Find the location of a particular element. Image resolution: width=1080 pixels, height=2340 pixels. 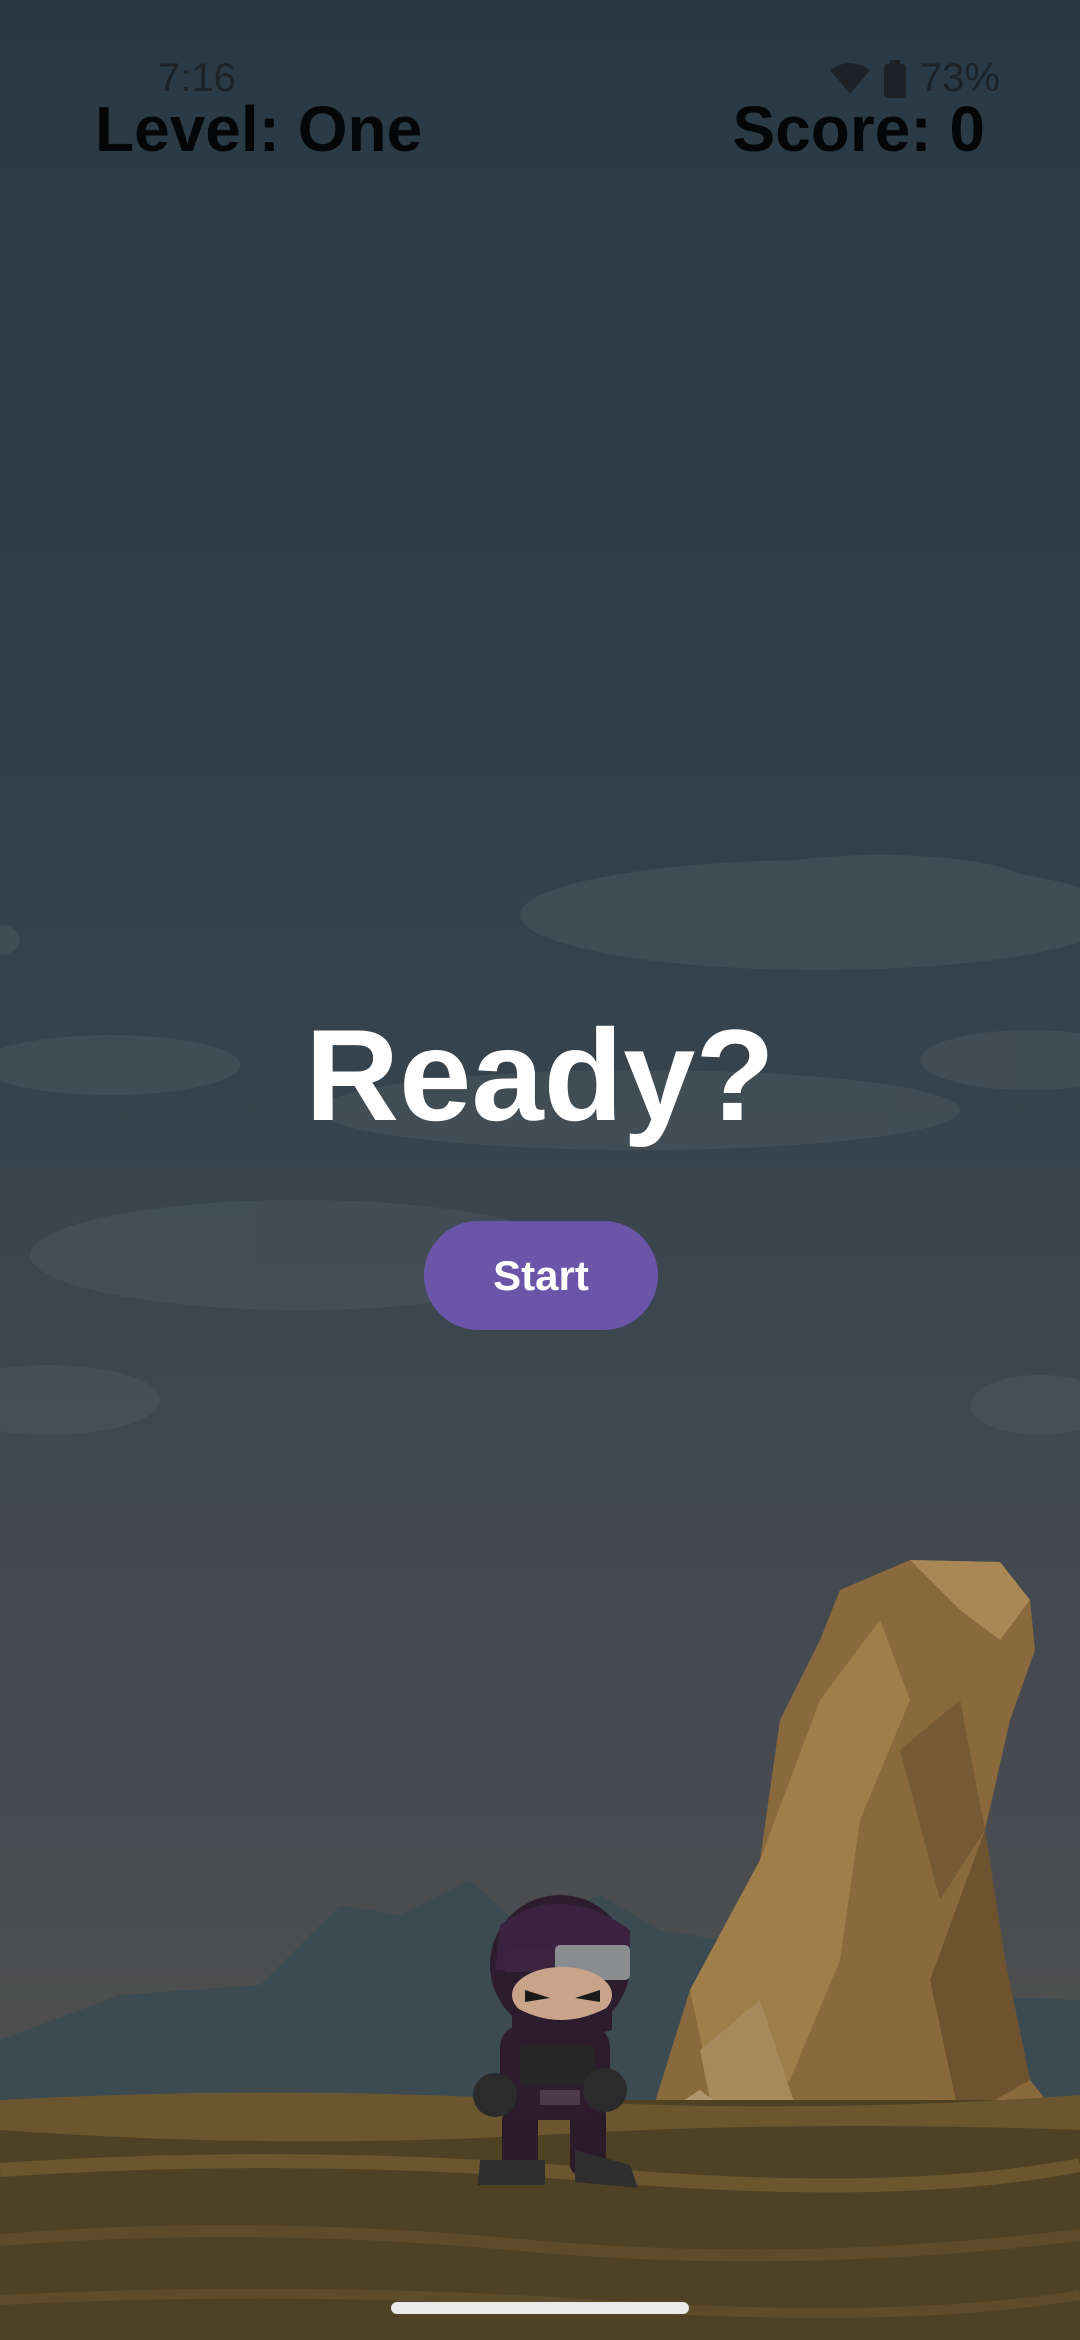

score-label: Score: 0 is located at coordinates (858, 129).